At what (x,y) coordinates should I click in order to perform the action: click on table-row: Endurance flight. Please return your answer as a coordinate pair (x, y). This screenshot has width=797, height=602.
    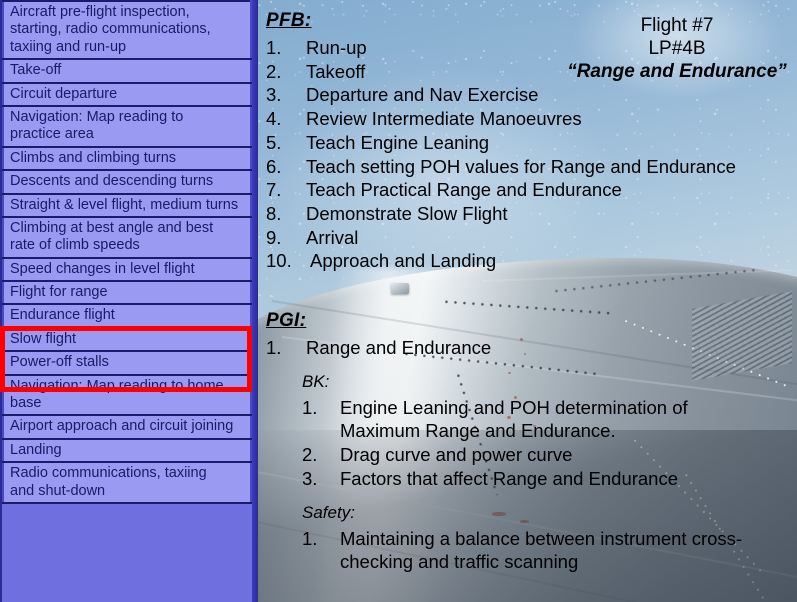
    Looking at the image, I should click on (127, 316).